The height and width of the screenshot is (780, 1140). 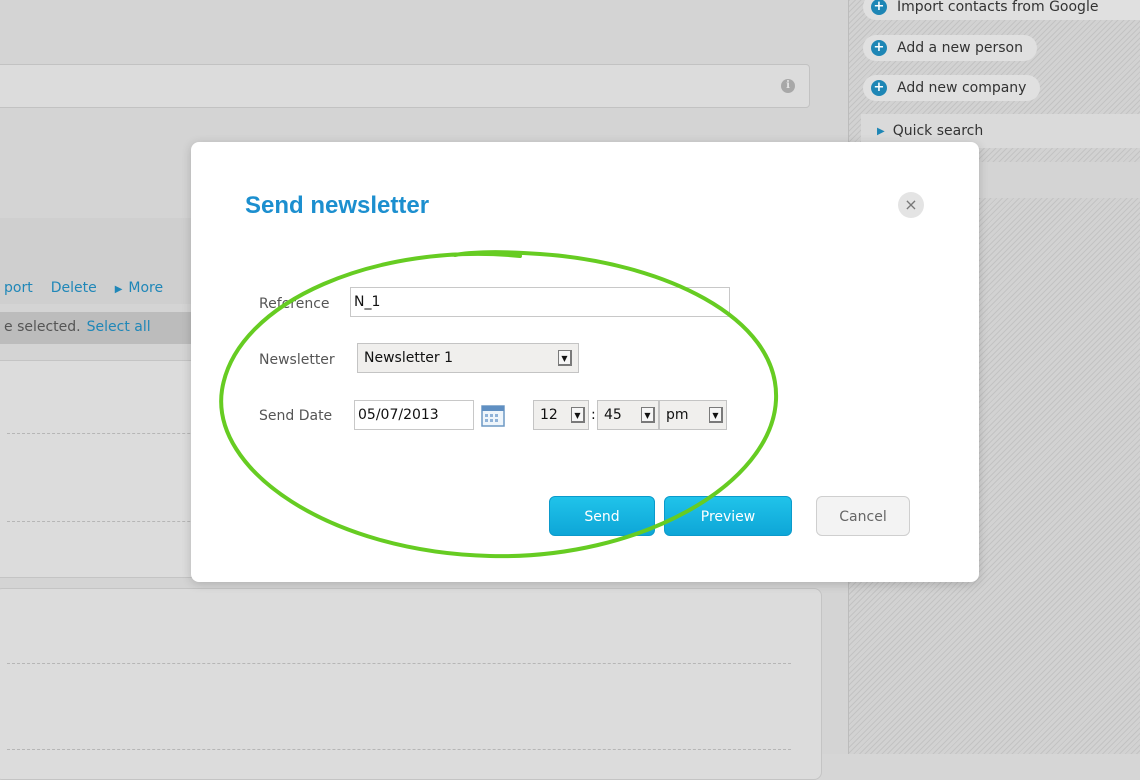 I want to click on selection-text: e selected., so click(x=42, y=327).